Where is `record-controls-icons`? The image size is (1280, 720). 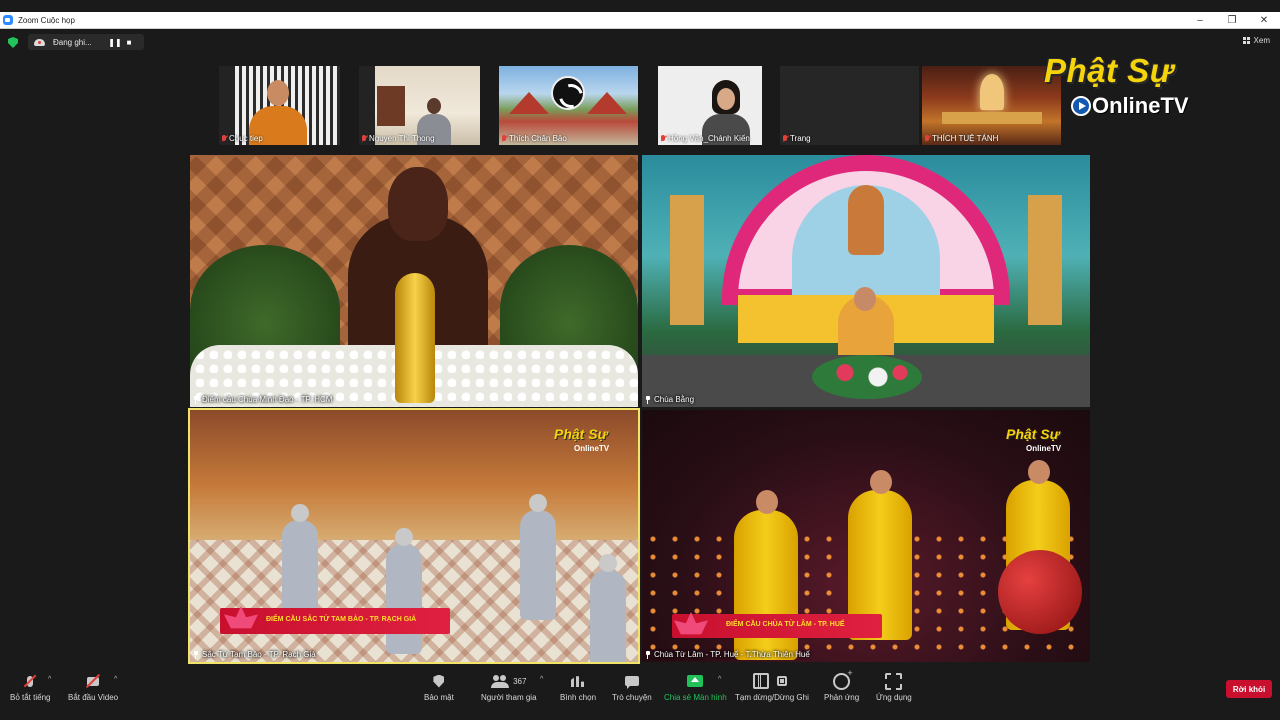 record-controls-icons is located at coordinates (771, 681).